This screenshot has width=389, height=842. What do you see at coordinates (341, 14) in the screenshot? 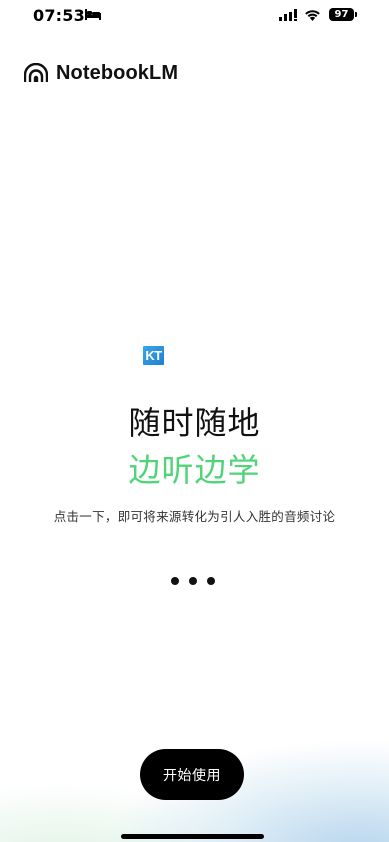
I see `battery-icon: 97` at bounding box center [341, 14].